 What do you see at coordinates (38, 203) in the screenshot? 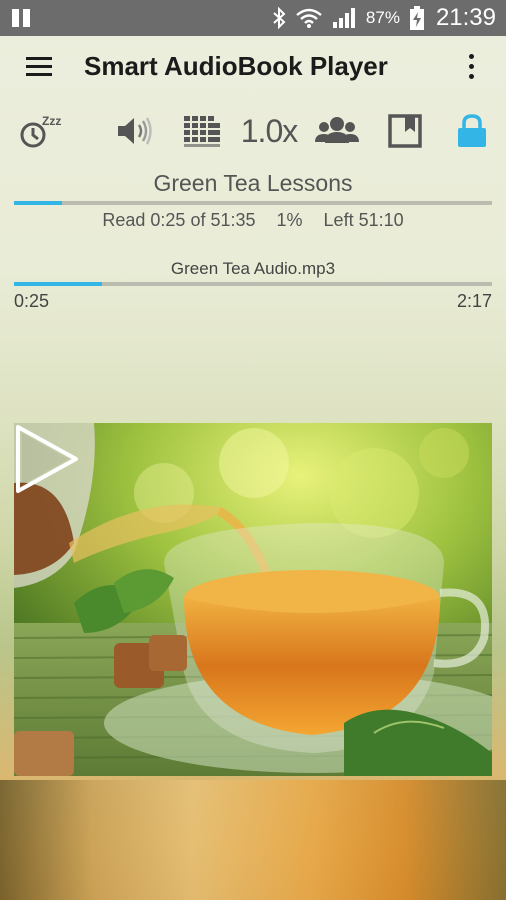
I see `book-progress-fill` at bounding box center [38, 203].